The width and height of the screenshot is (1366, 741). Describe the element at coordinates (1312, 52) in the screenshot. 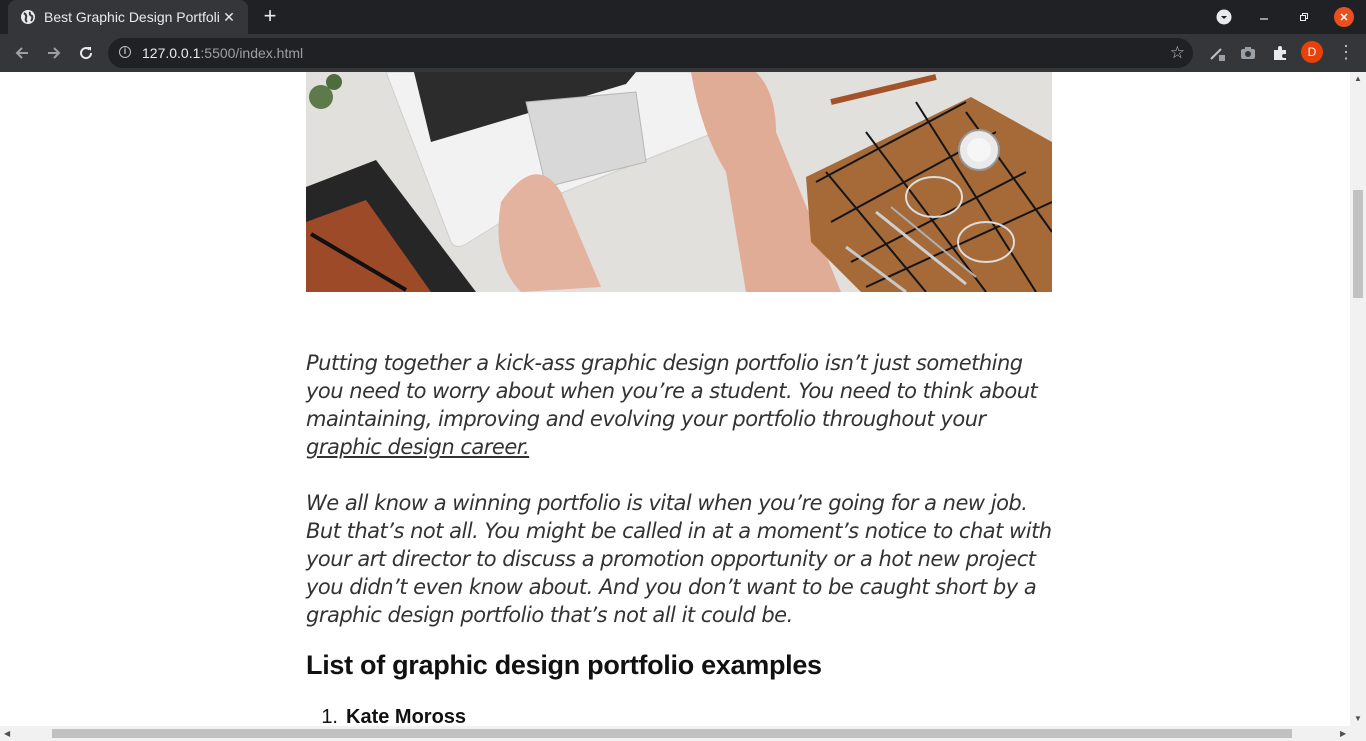

I see `profile-avatar: D` at that location.